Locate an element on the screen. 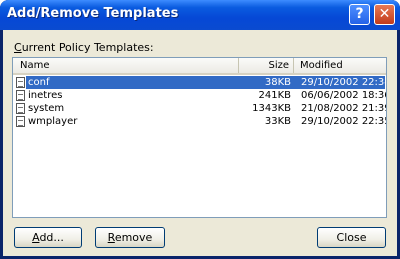 This screenshot has height=259, width=400. remove-button: Remove is located at coordinates (130, 237).